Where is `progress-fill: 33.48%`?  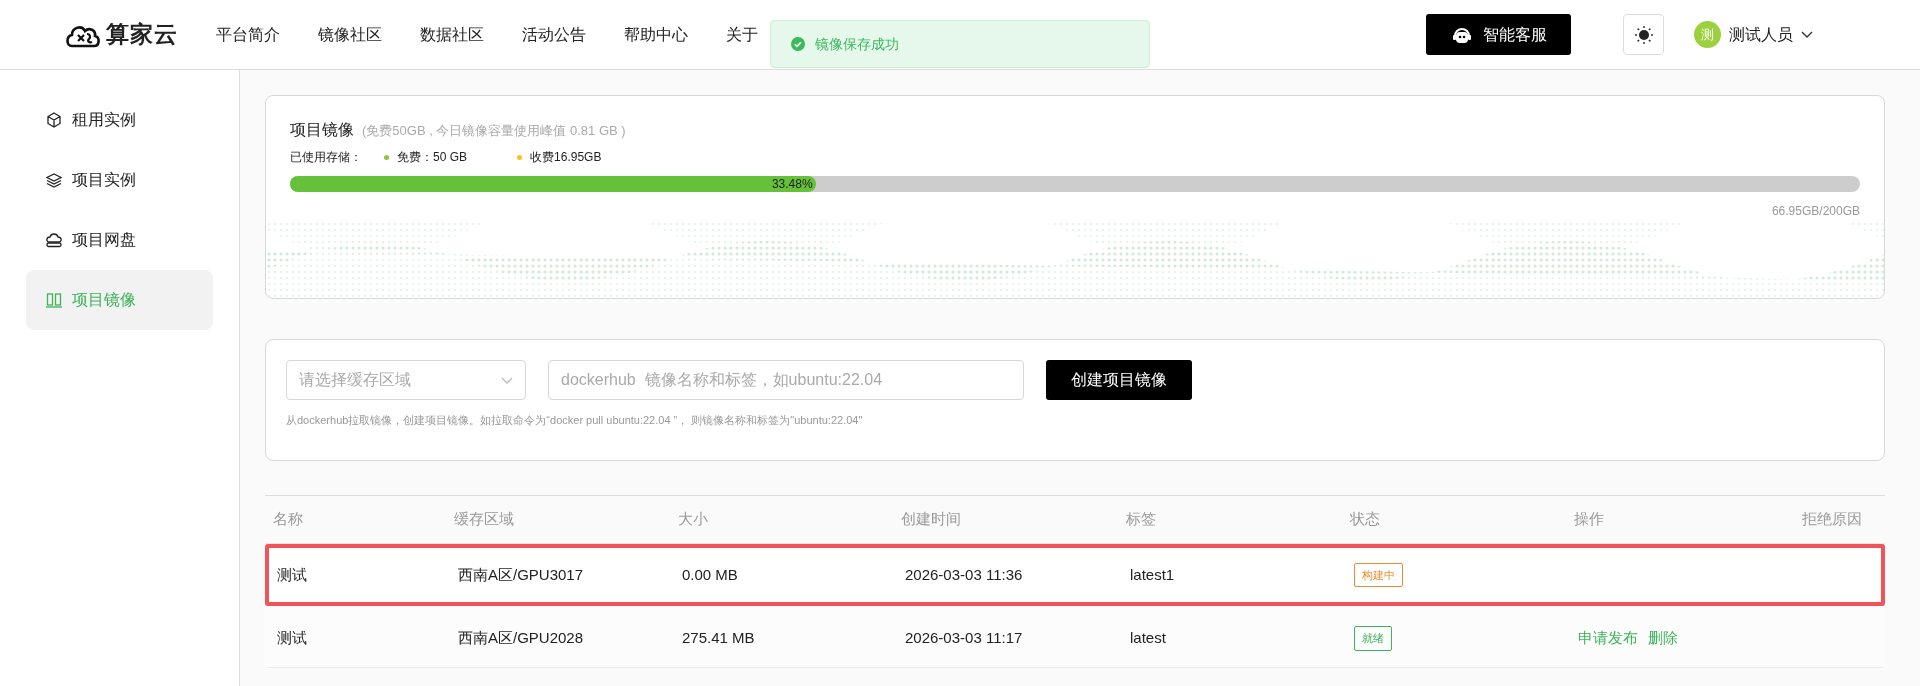
progress-fill: 33.48% is located at coordinates (553, 184).